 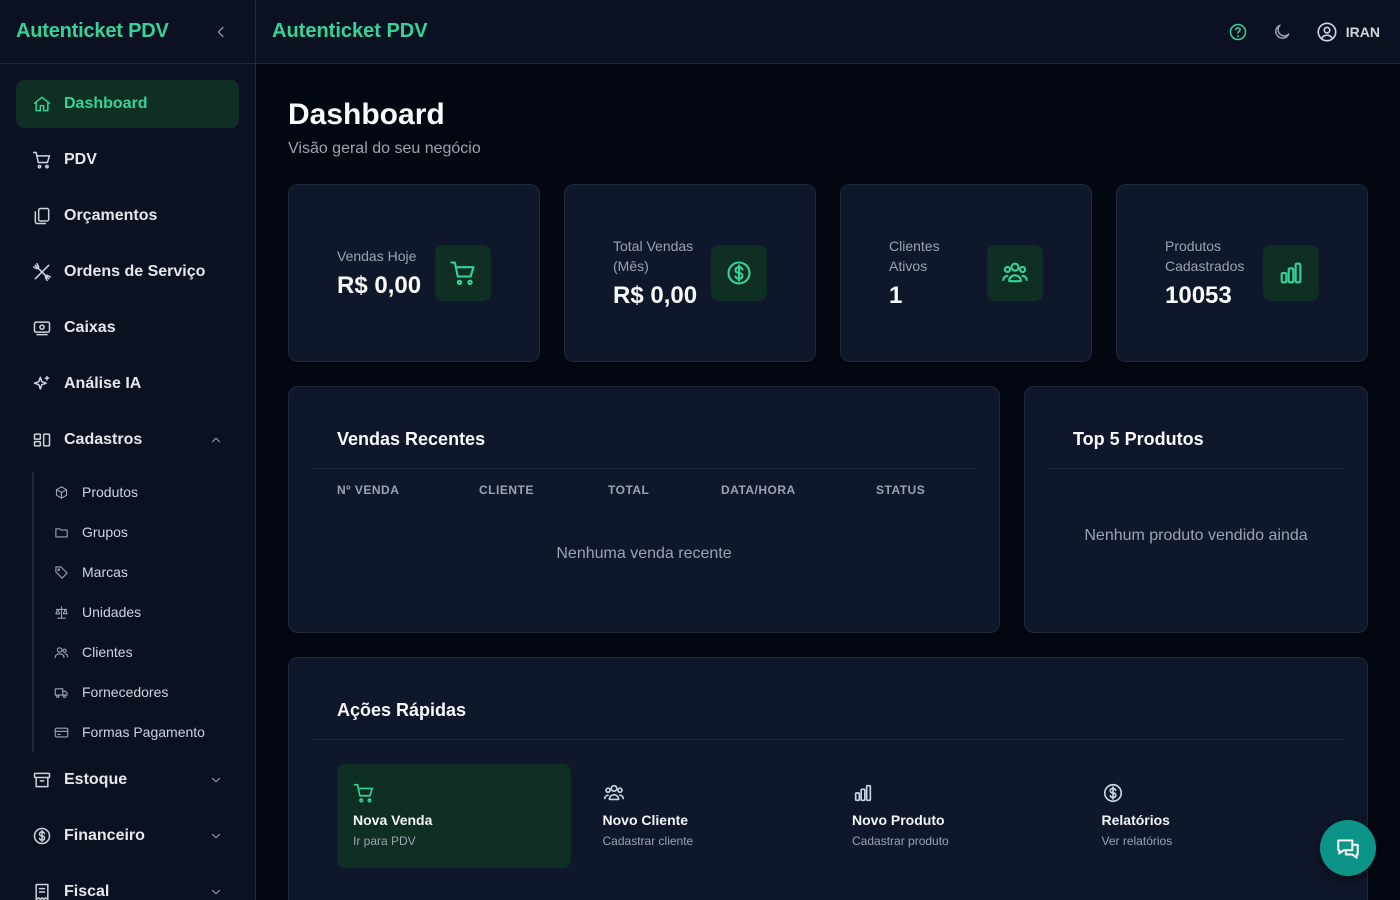 What do you see at coordinates (42, 104) in the screenshot?
I see `home-icon` at bounding box center [42, 104].